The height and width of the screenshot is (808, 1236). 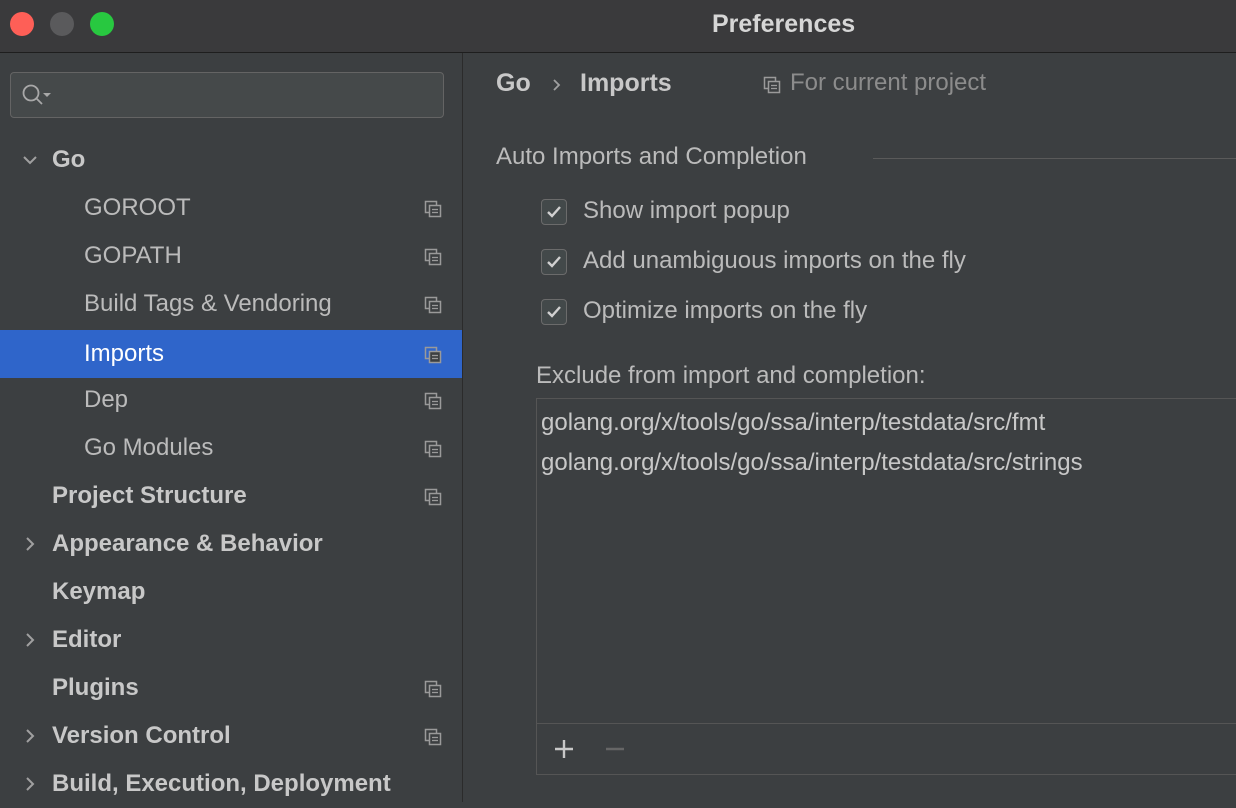 I want to click on search-input, so click(x=227, y=95).